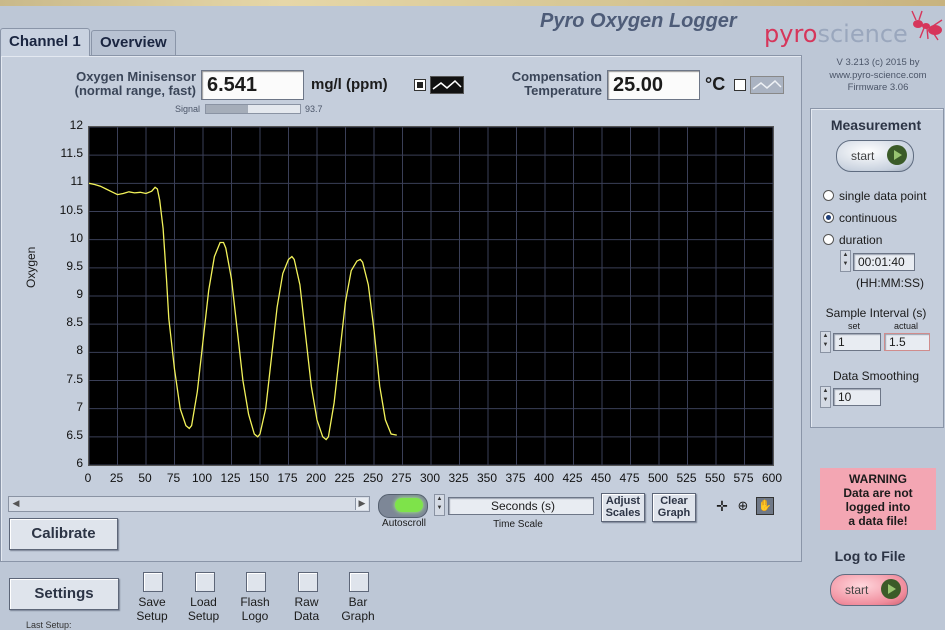 This screenshot has height=630, width=945. Describe the element at coordinates (16, 504) in the screenshot. I see `scroll-left-arrow-icon: ◀` at that location.